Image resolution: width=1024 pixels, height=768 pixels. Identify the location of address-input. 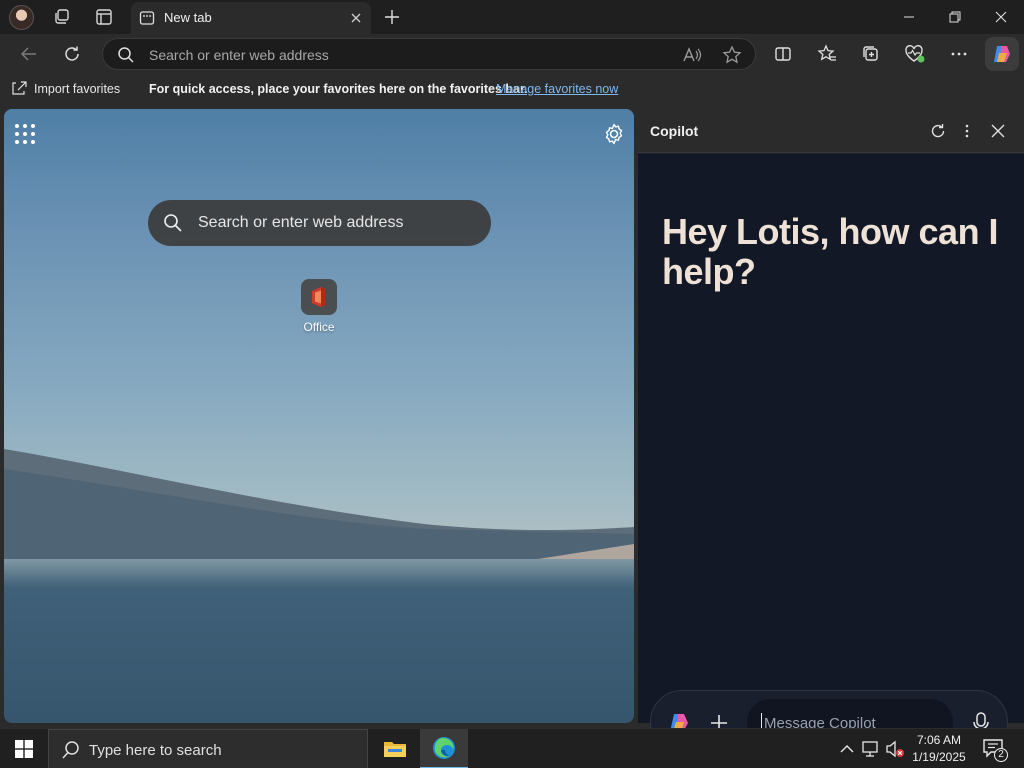
(409, 55).